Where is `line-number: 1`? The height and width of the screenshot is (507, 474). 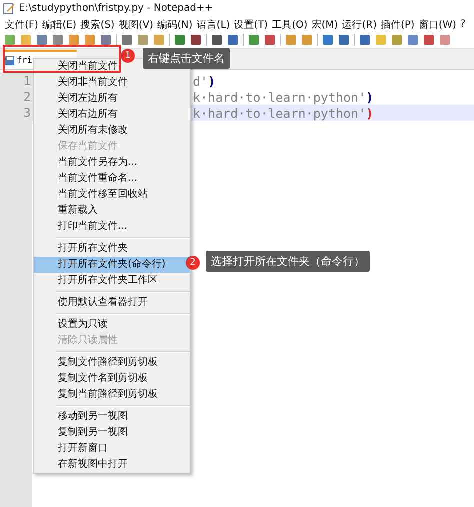
line-number: 1 is located at coordinates (16, 81).